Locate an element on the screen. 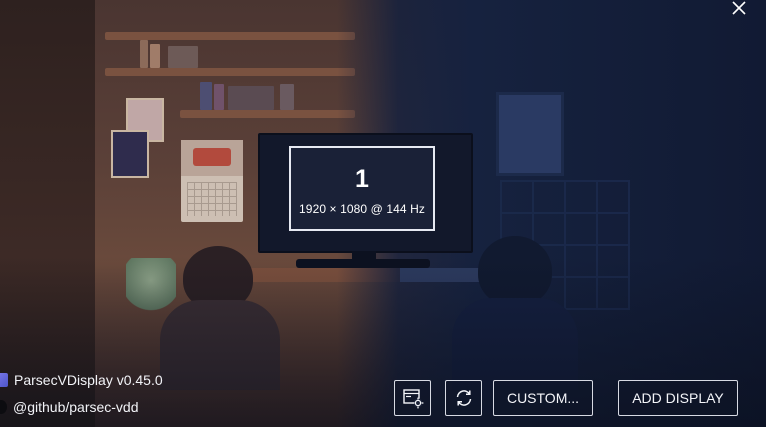 The height and width of the screenshot is (427, 766). app-icon is located at coordinates (4, 380).